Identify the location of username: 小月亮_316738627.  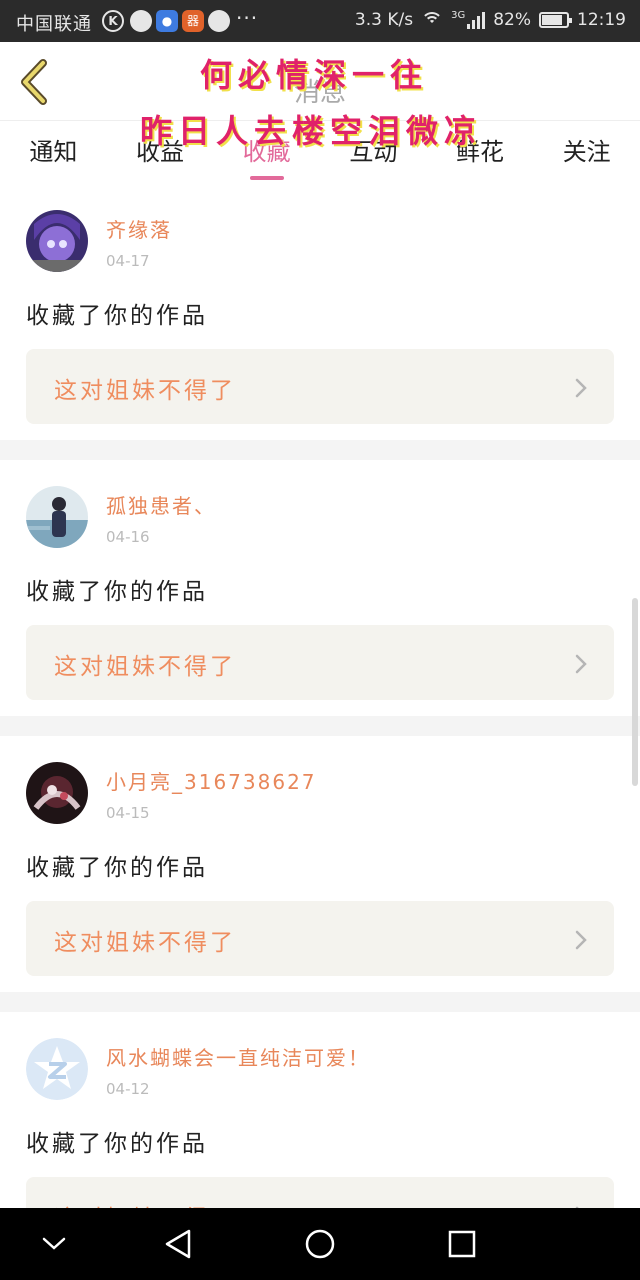
(211, 780).